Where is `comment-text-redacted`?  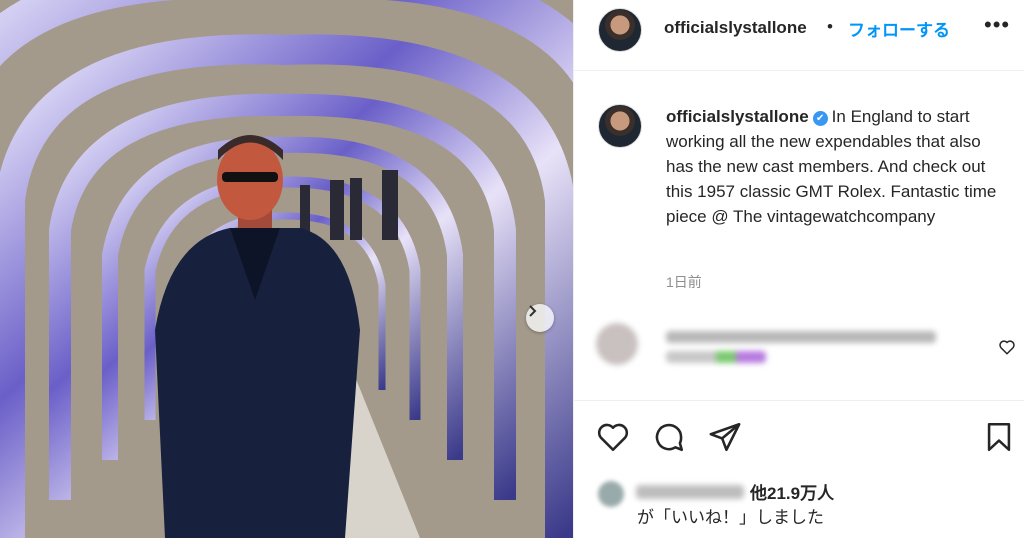
comment-text-redacted is located at coordinates (801, 337).